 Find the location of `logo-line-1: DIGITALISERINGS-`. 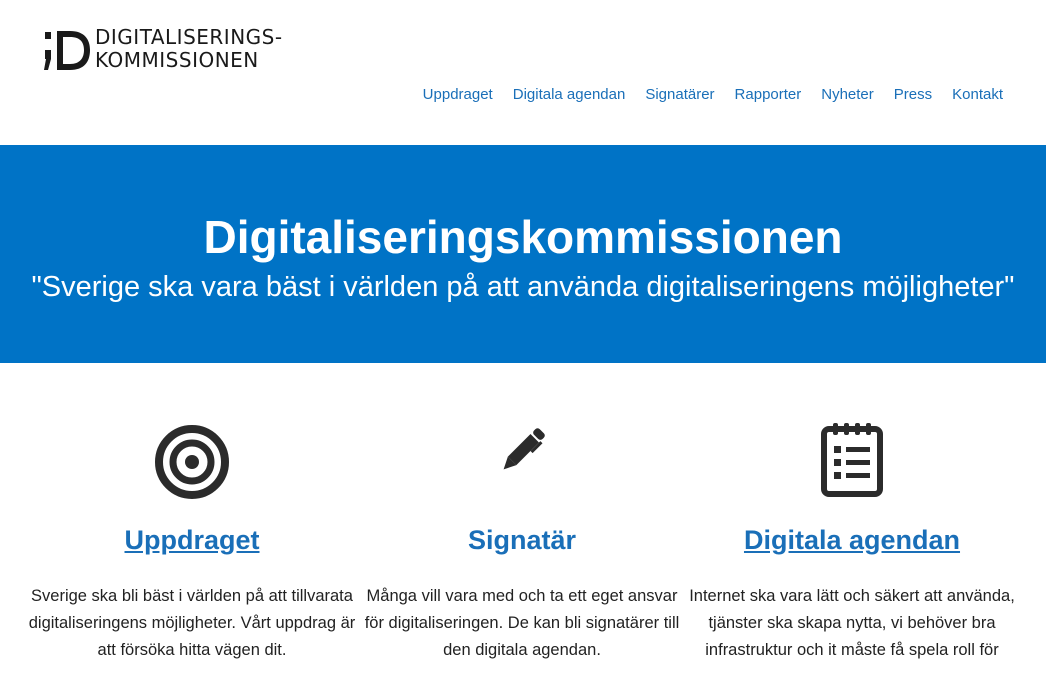

logo-line-1: DIGITALISERINGS- is located at coordinates (189, 37).